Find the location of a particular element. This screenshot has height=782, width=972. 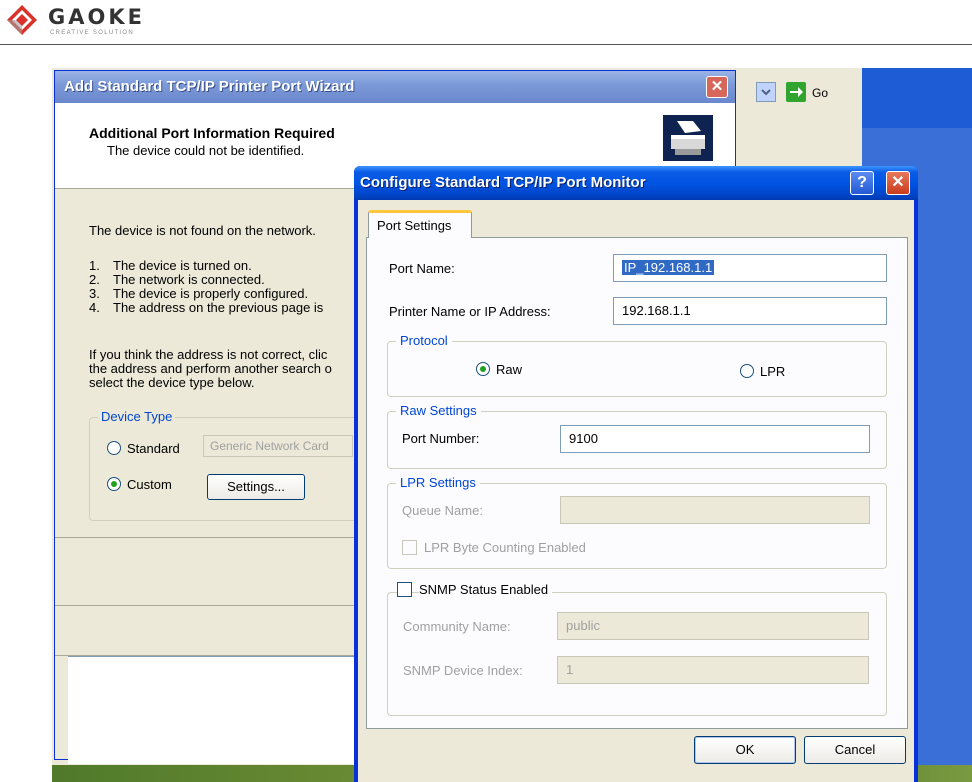

list-item: 1. The device is turned on. is located at coordinates (170, 265).